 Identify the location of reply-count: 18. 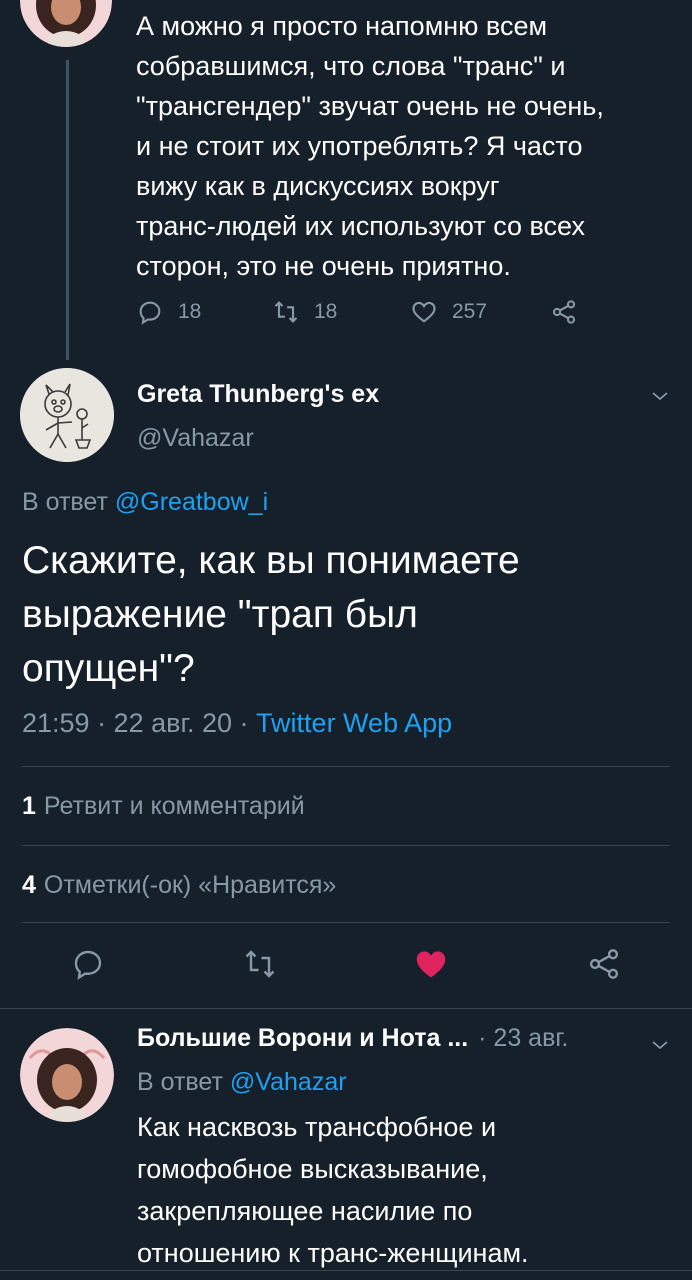
(190, 311).